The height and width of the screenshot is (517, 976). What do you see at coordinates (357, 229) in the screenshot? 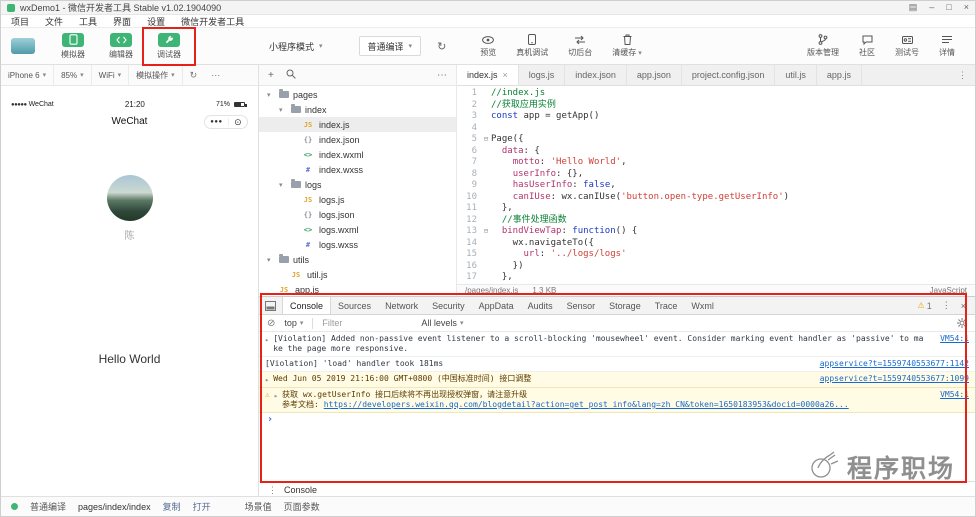
I see `tree-file-logs.wxml: <> logs.wxml` at bounding box center [357, 229].